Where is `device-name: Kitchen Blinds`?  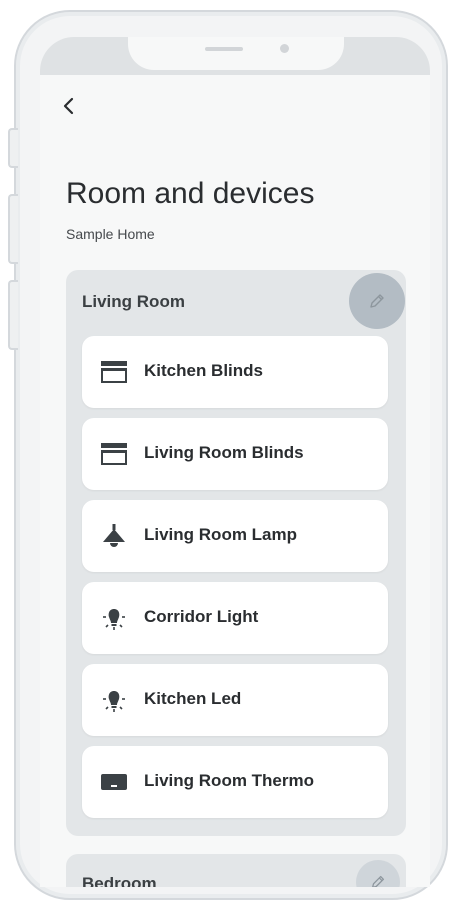 device-name: Kitchen Blinds is located at coordinates (204, 370).